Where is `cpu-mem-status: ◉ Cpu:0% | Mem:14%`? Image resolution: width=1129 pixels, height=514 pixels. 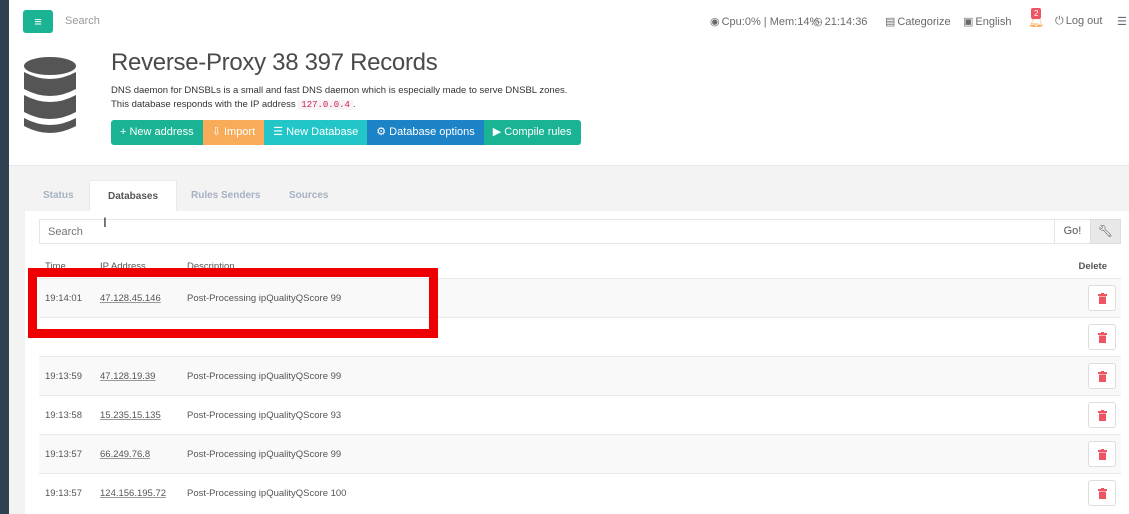
cpu-mem-status: ◉ Cpu:0% | Mem:14% is located at coordinates (764, 21).